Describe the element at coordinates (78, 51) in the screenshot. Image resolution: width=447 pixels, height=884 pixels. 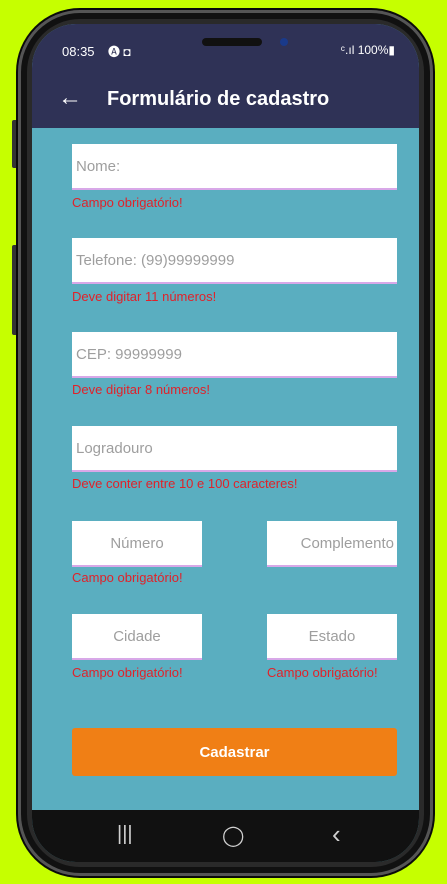
I see `status-time: 08:35` at that location.